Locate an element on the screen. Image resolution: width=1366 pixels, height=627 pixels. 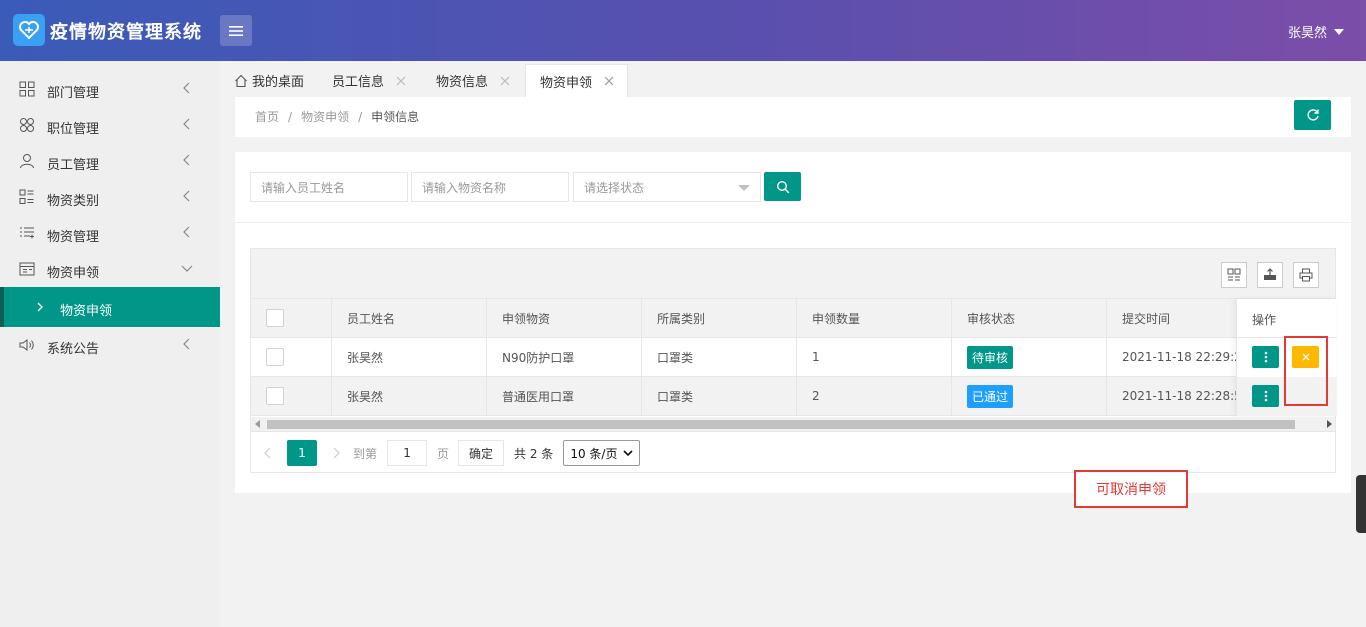
page-size-select: 10 条/页 is located at coordinates (602, 453).